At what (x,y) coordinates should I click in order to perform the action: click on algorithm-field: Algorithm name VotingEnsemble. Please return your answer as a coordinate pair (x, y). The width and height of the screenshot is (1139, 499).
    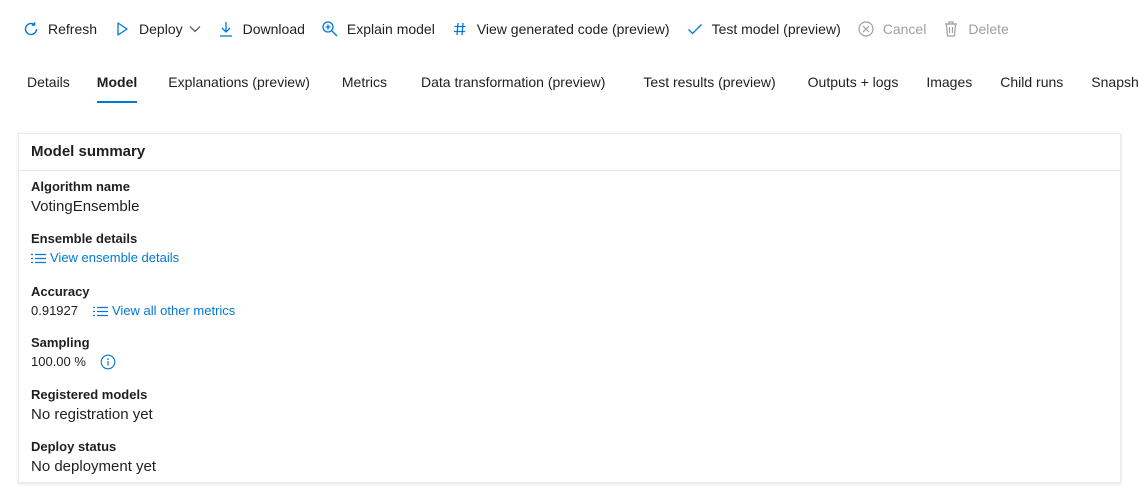
    Looking at the image, I should click on (85, 198).